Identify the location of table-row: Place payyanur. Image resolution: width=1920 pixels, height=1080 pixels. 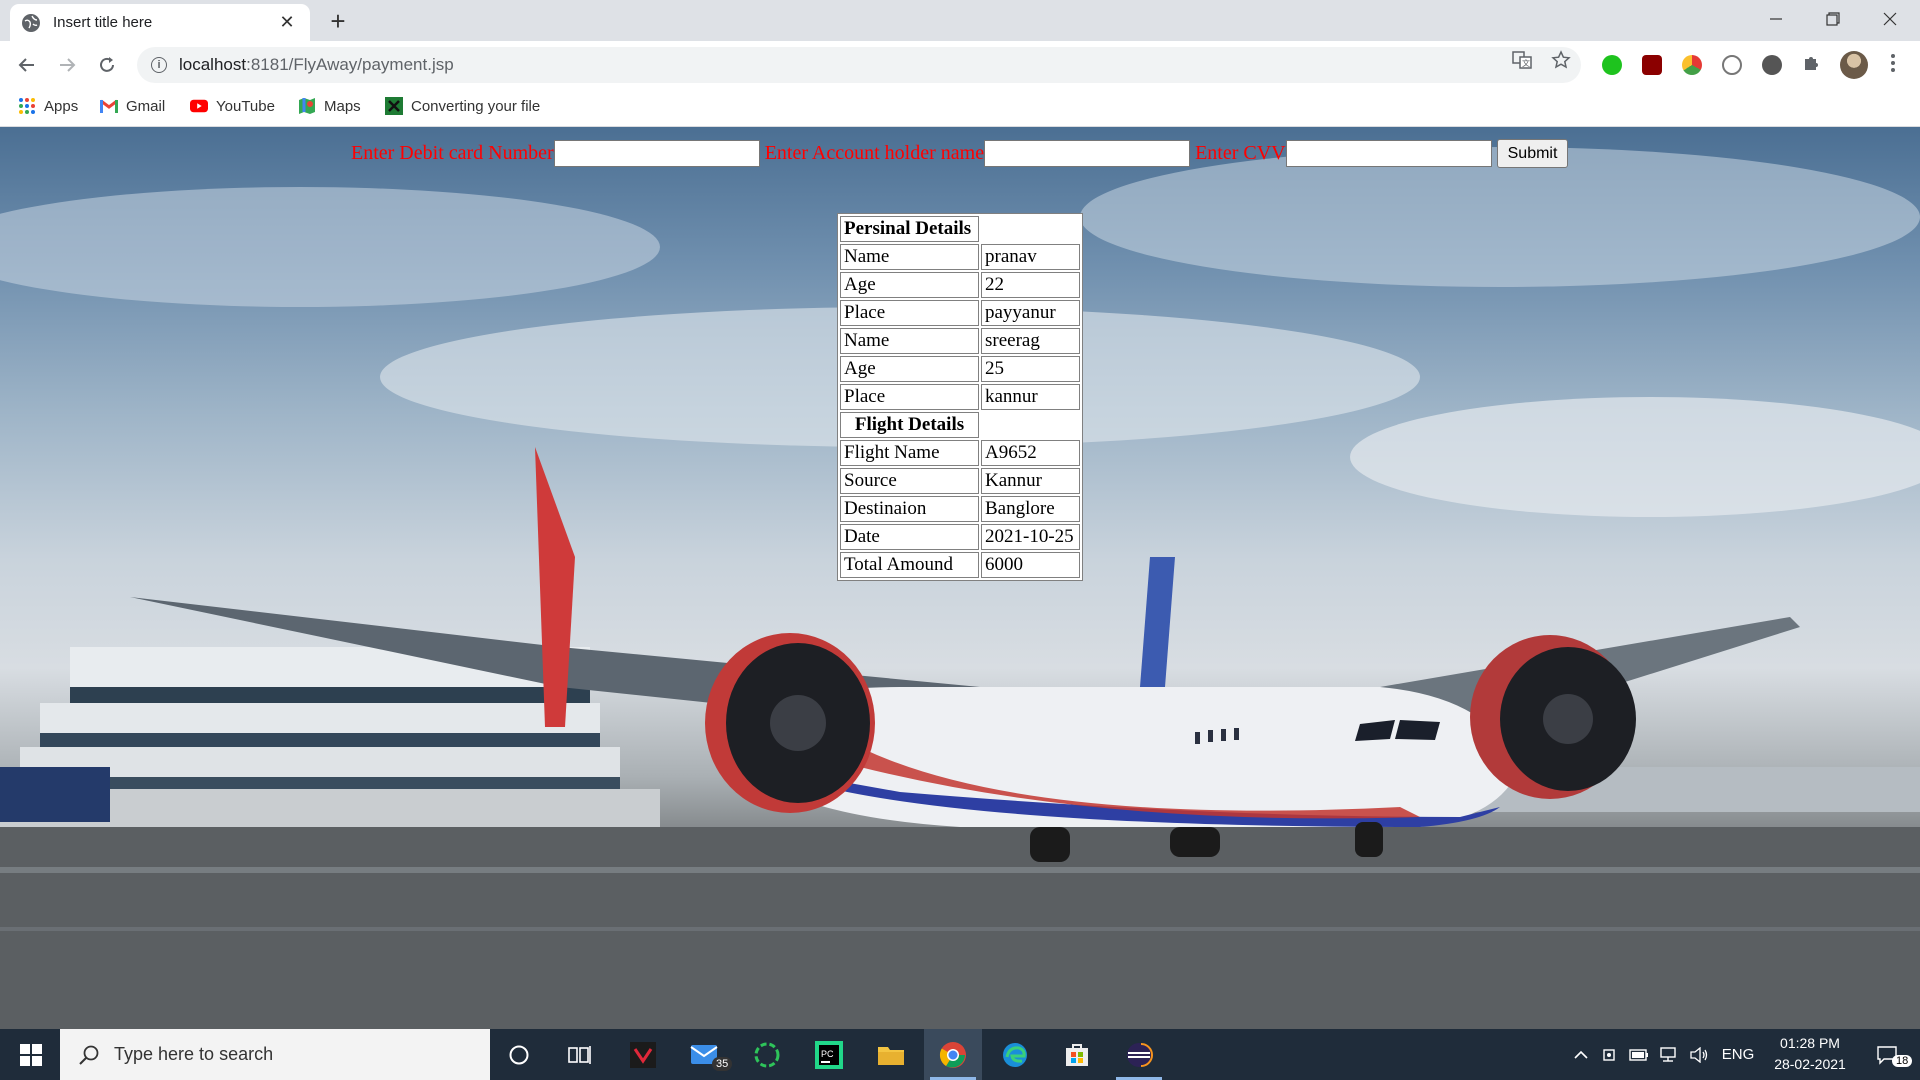
(960, 313).